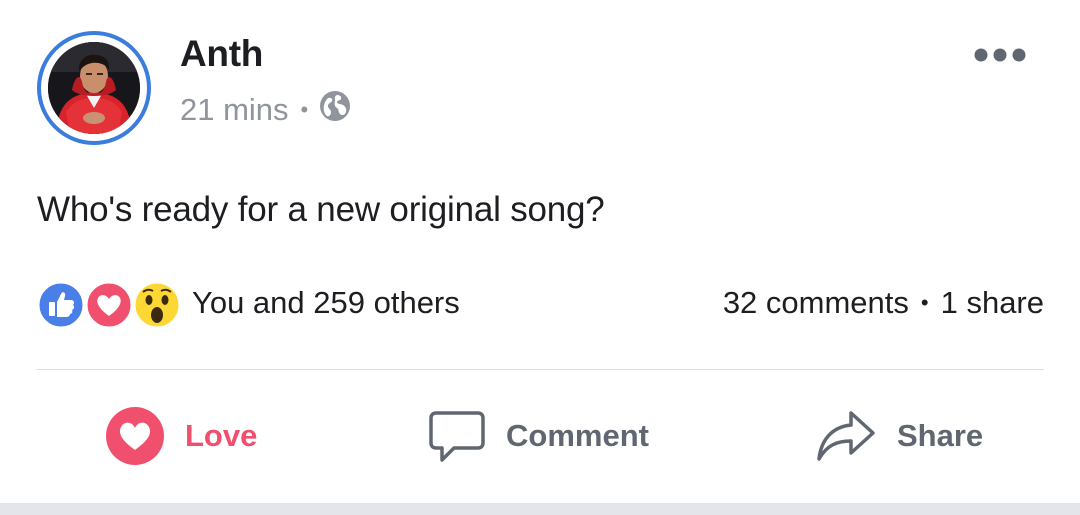 The image size is (1080, 515). I want to click on action-bar: Love Comment Share, so click(540, 436).